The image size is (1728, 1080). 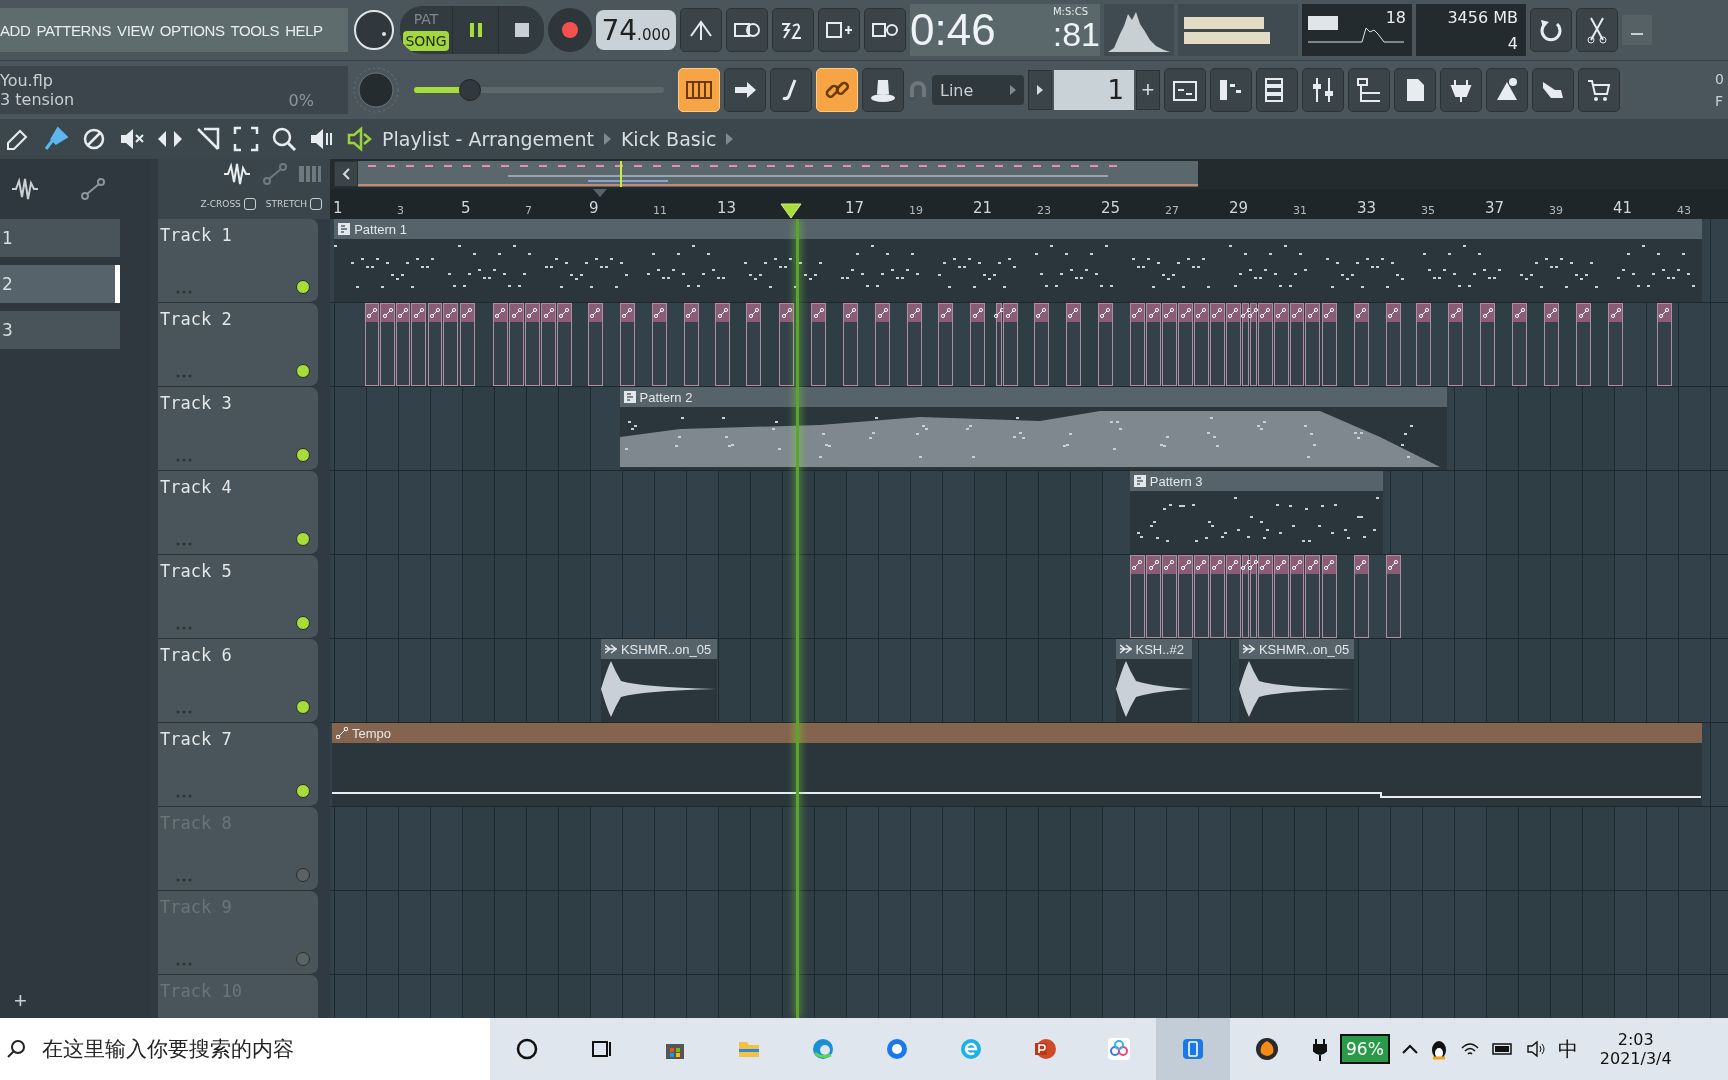 What do you see at coordinates (26, 80) in the screenshot?
I see `project-file-name: You.flp` at bounding box center [26, 80].